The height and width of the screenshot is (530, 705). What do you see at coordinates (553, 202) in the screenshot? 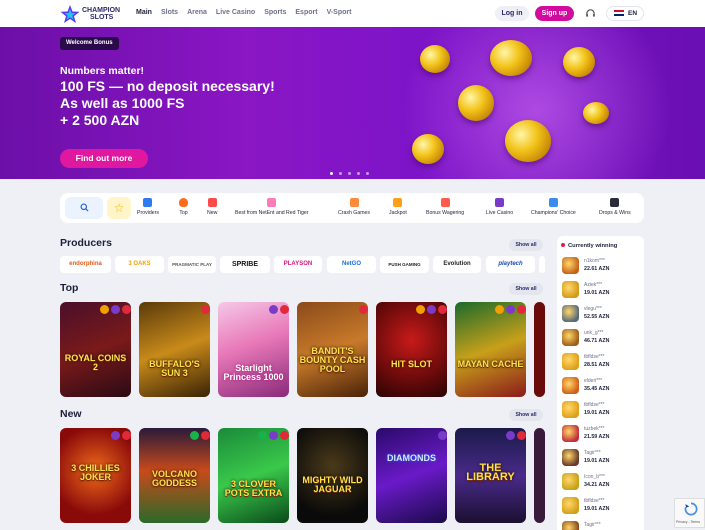
I see `crown-icon` at bounding box center [553, 202].